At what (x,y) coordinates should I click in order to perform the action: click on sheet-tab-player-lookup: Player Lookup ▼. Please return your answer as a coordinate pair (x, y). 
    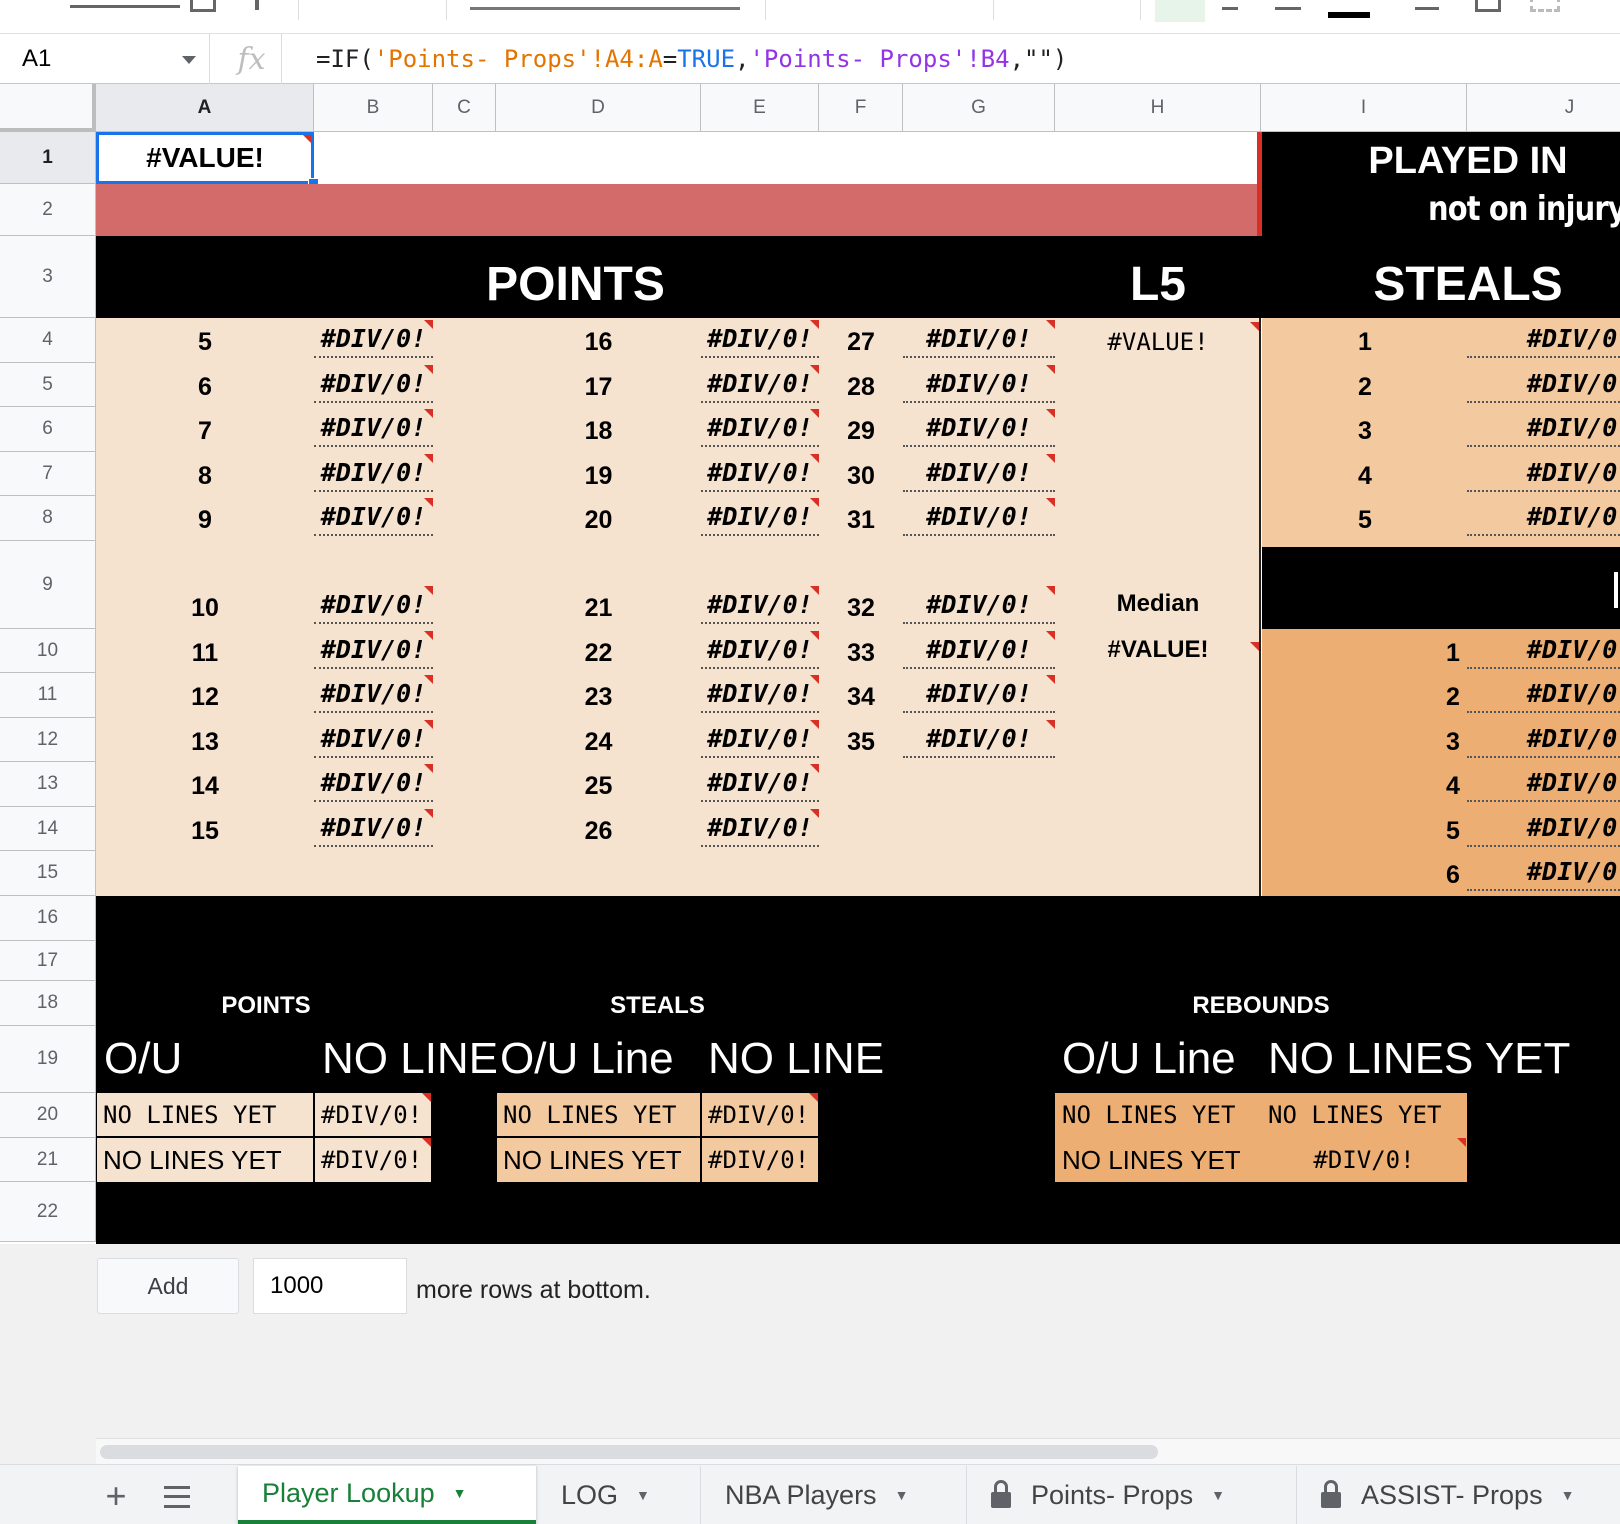
    Looking at the image, I should click on (387, 1495).